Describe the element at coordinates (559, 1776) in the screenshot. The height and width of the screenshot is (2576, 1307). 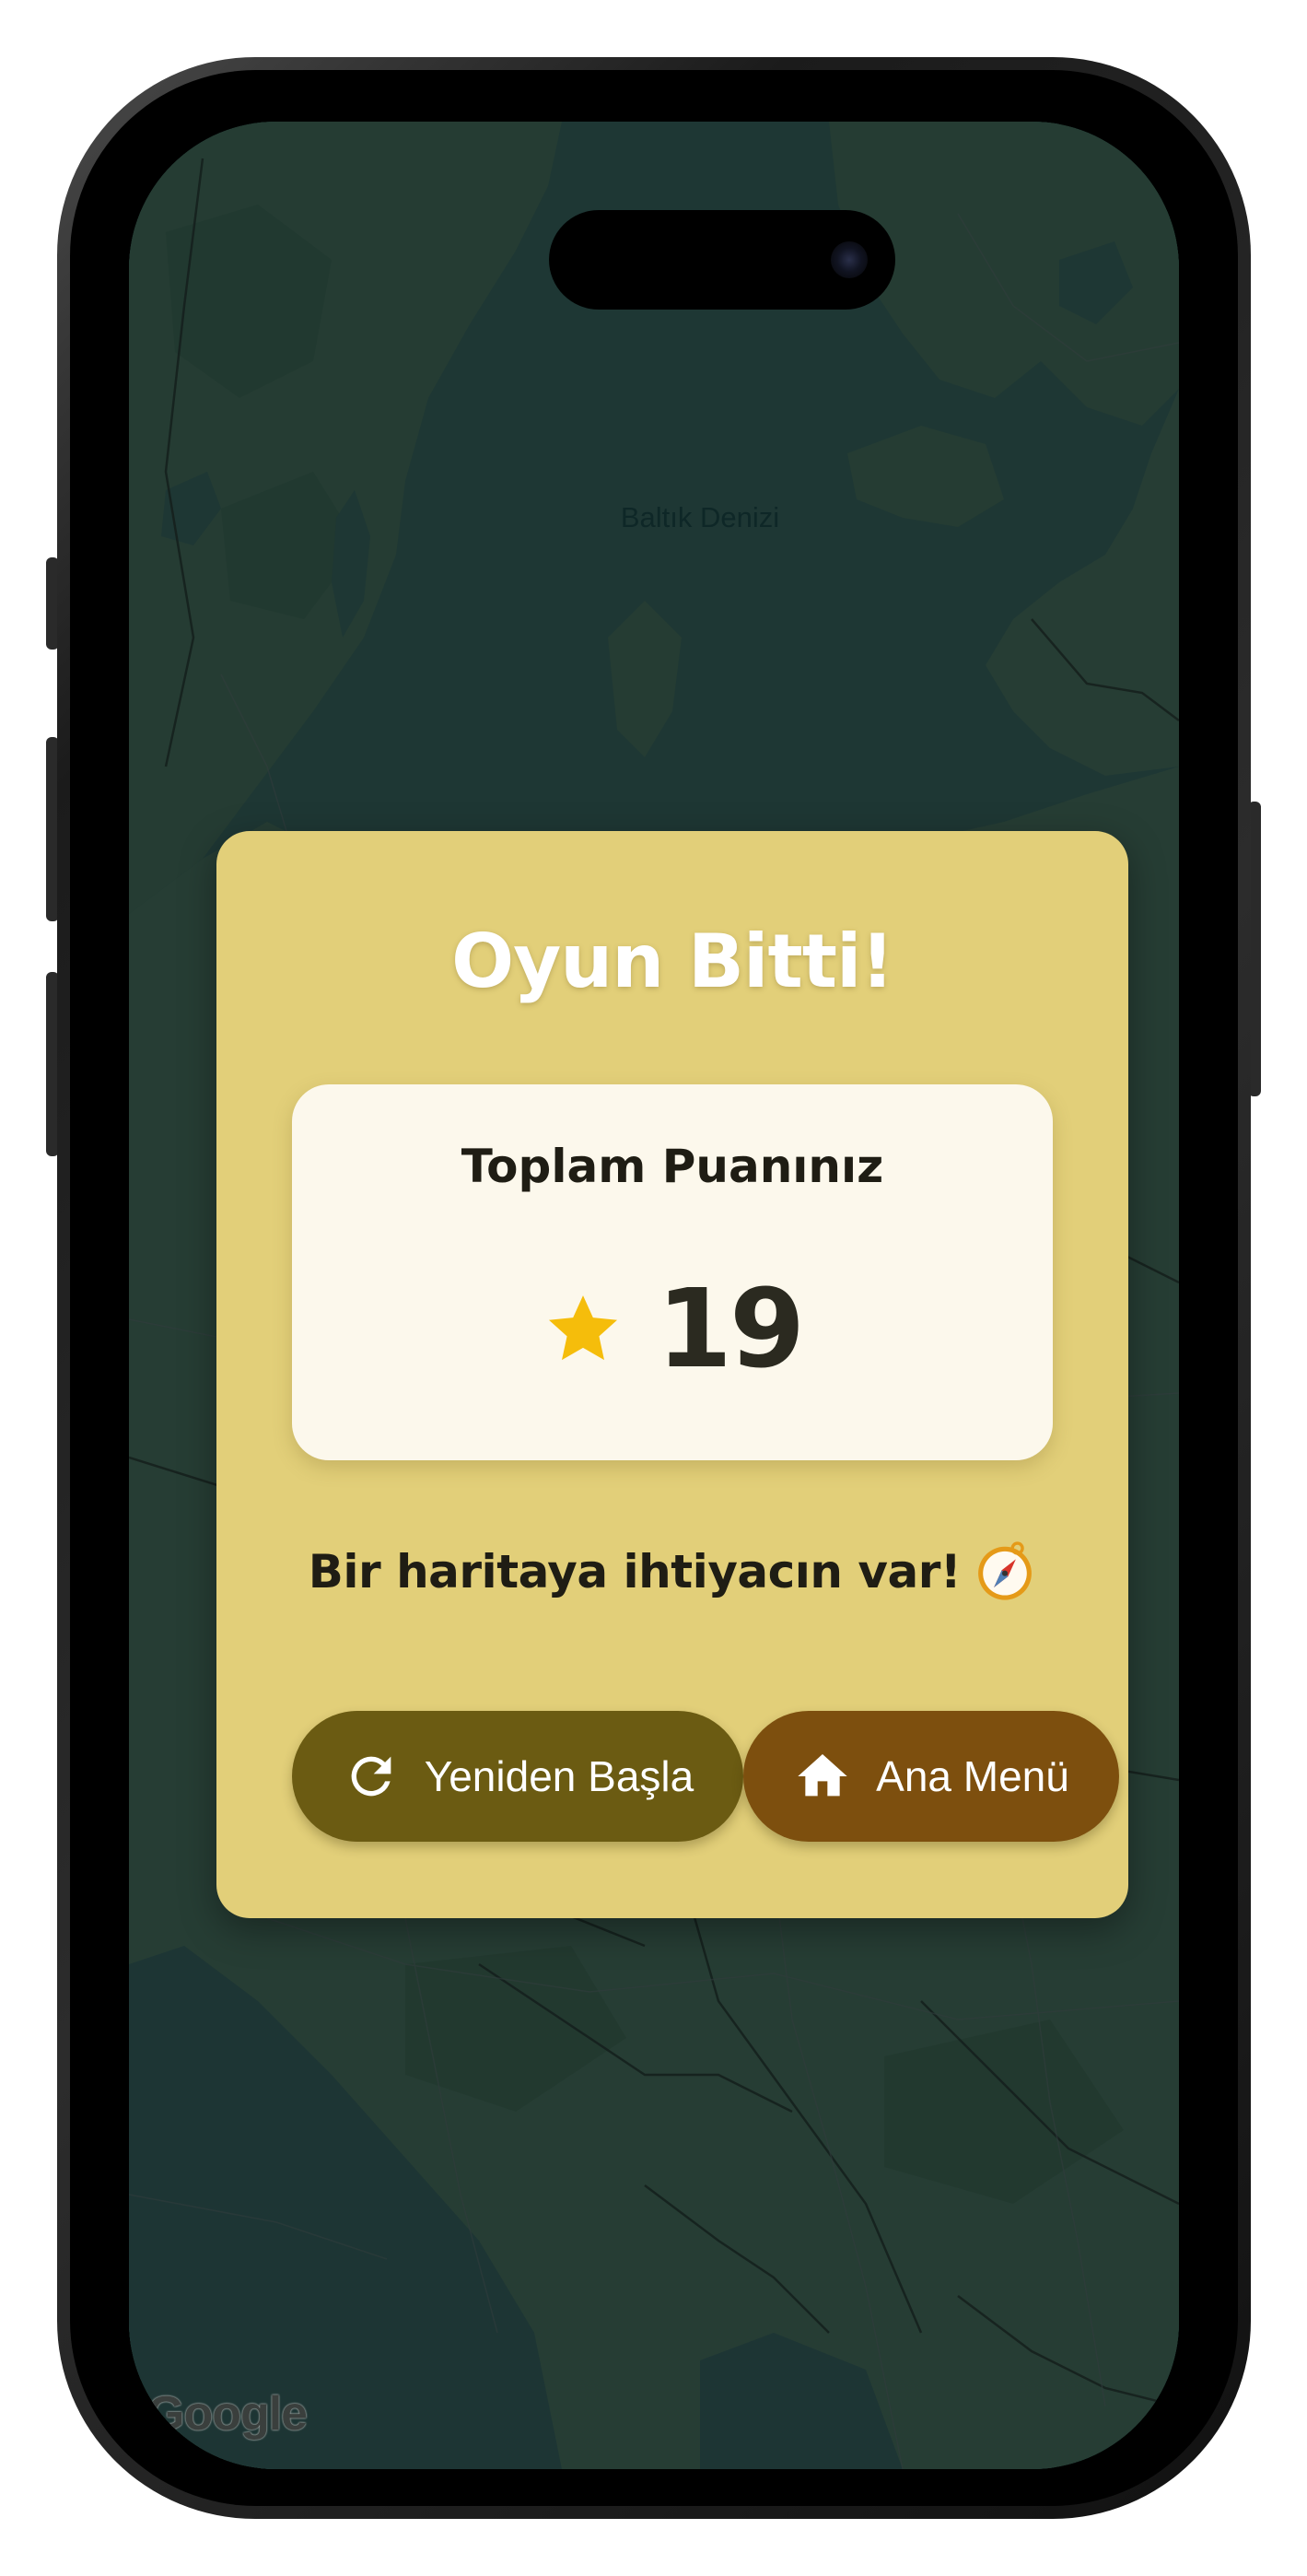
I see `restart-button-label: Yeniden Başla` at that location.